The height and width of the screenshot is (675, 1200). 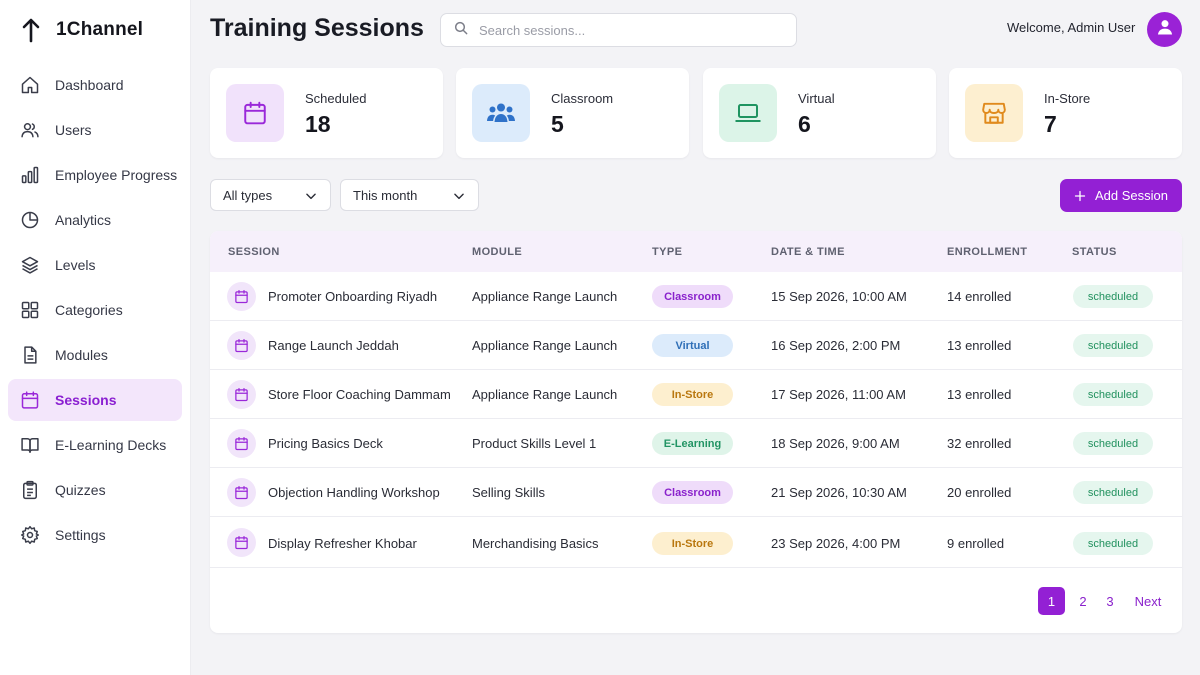 I want to click on sidebar-item-label: Sessions, so click(x=86, y=400).